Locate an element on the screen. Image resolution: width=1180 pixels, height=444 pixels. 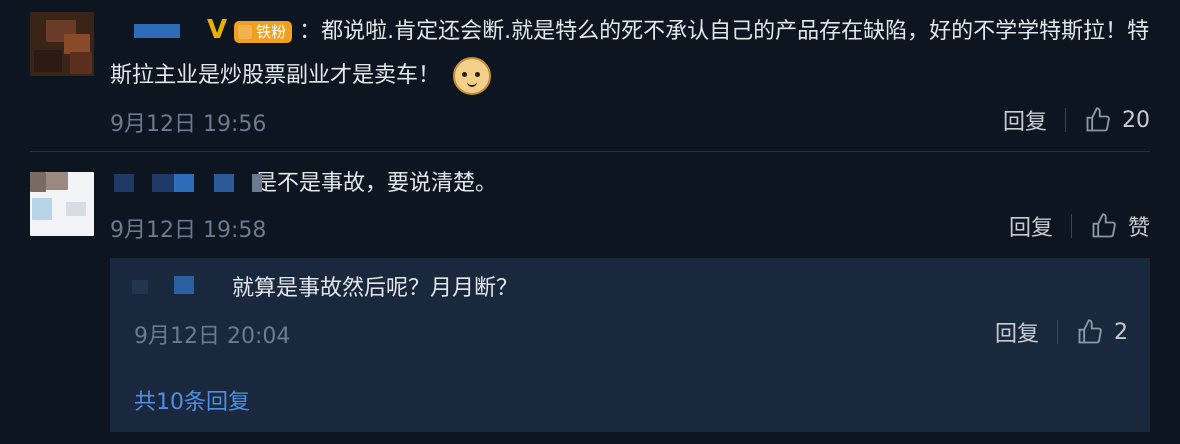
reply-actions: 回复 2 is located at coordinates (1061, 332).